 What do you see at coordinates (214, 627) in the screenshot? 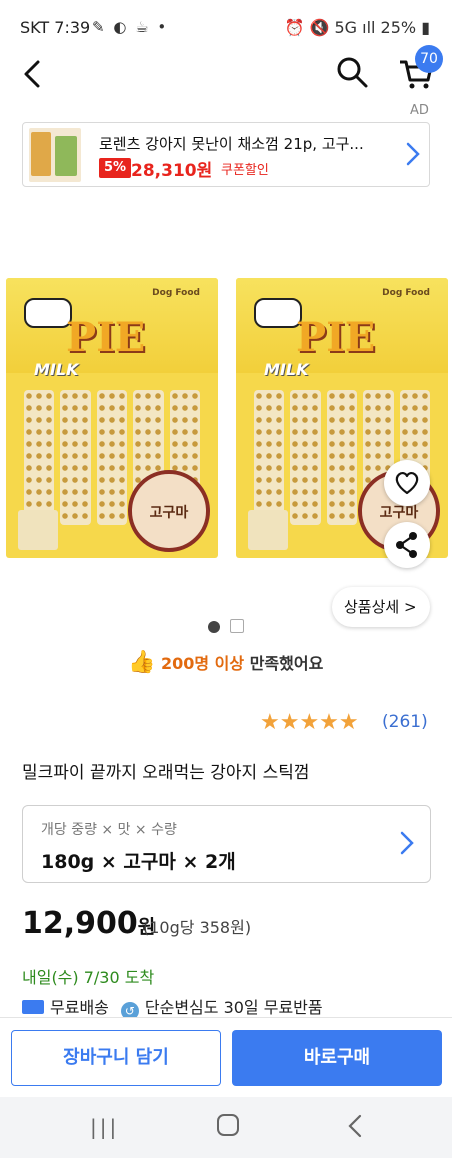
I see `carousel-dot-active` at bounding box center [214, 627].